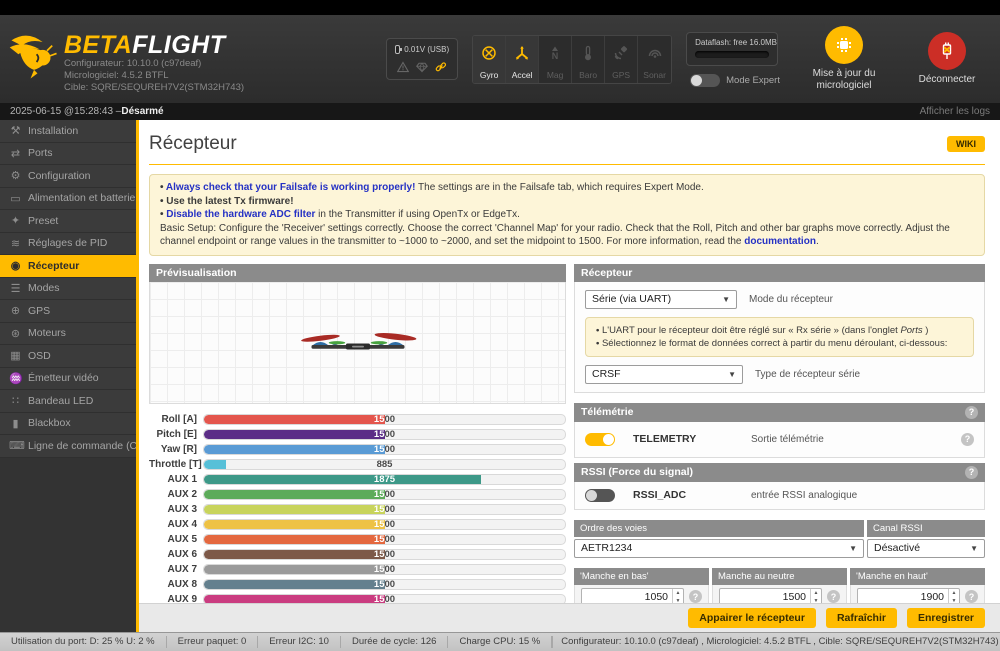 The width and height of the screenshot is (1000, 651). I want to click on receiver-mode-select: Série (via UART) ▼, so click(661, 299).